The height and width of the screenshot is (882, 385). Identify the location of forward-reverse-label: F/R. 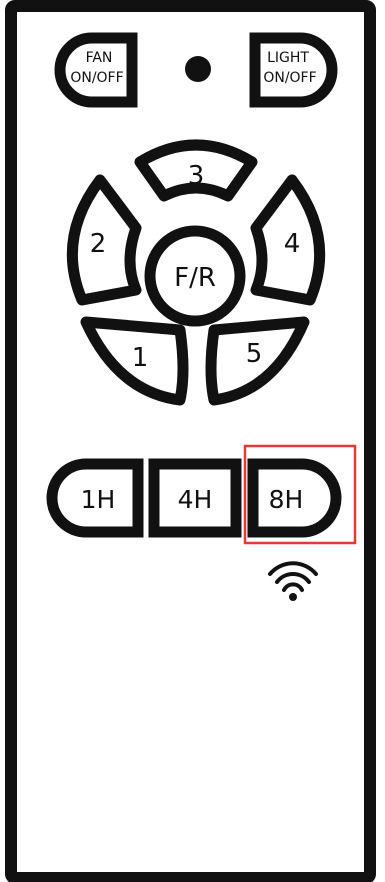
(195, 278).